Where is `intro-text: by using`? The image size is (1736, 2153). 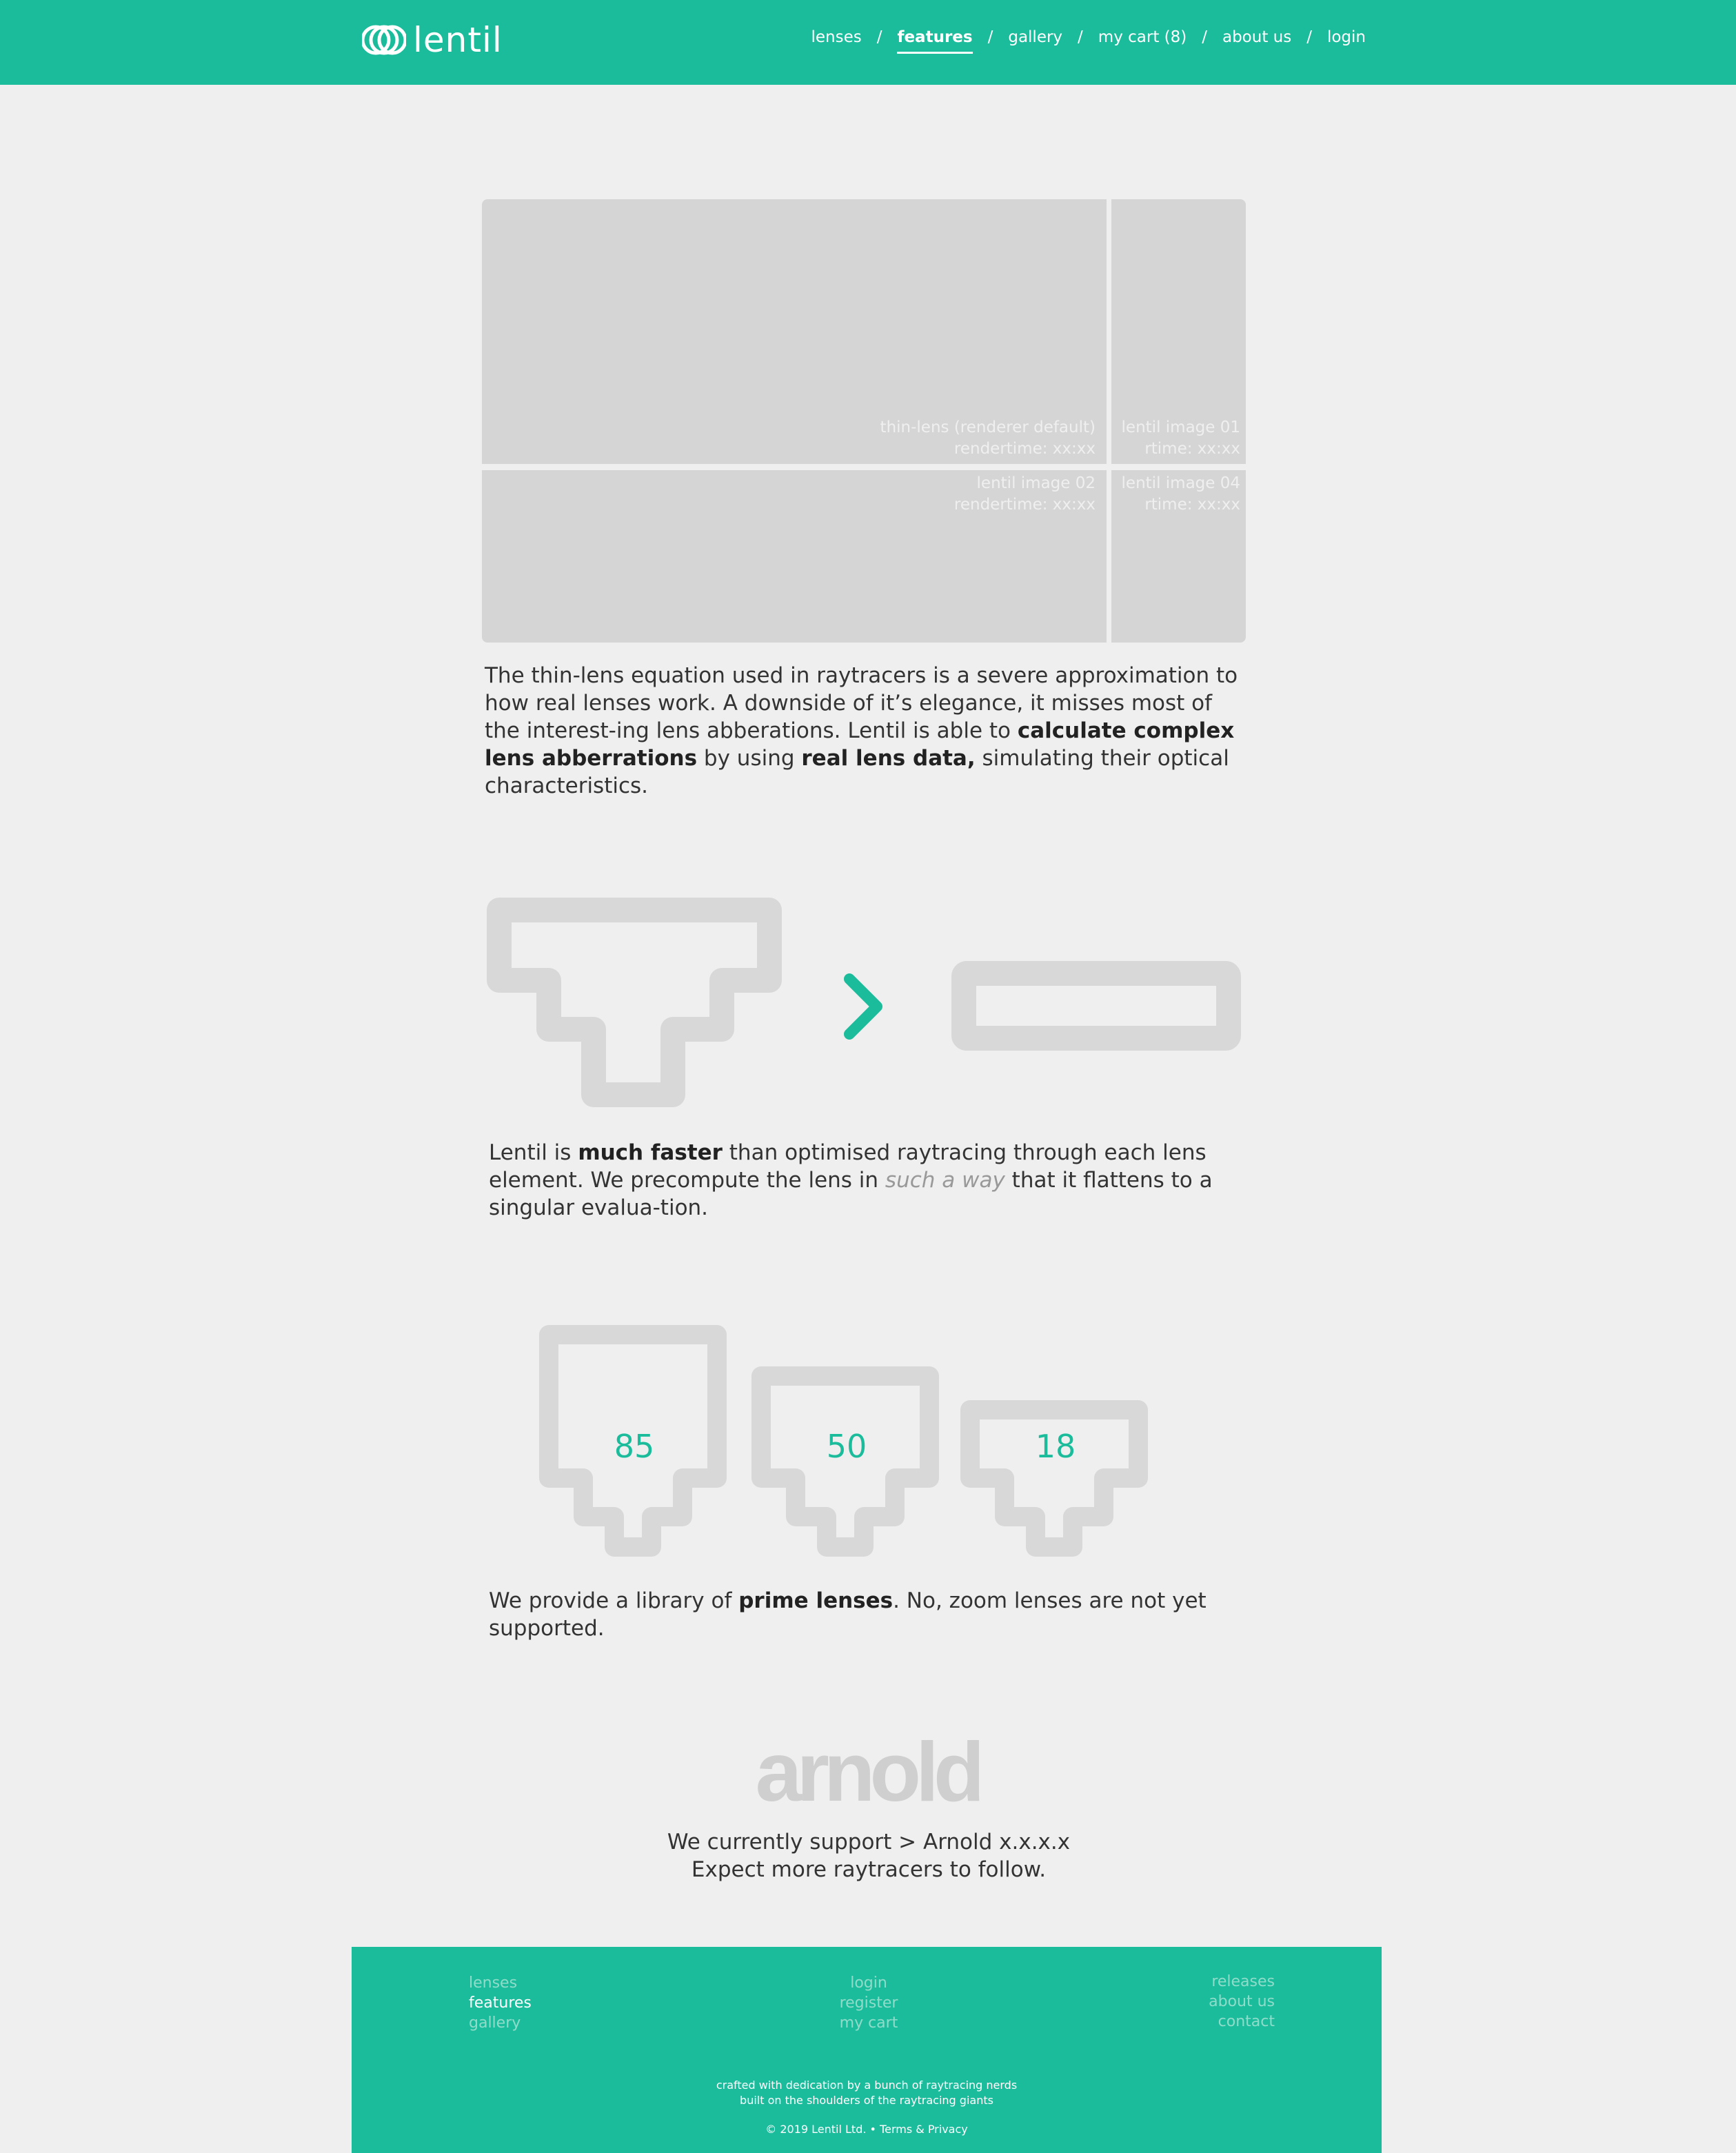
intro-text: by using is located at coordinates (749, 759).